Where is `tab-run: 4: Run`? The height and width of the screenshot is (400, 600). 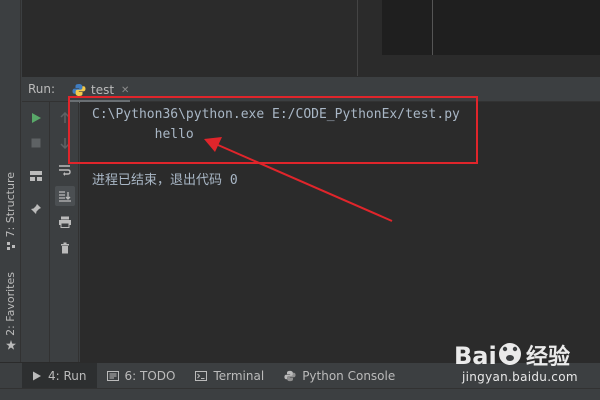 tab-run: 4: Run is located at coordinates (59, 375).